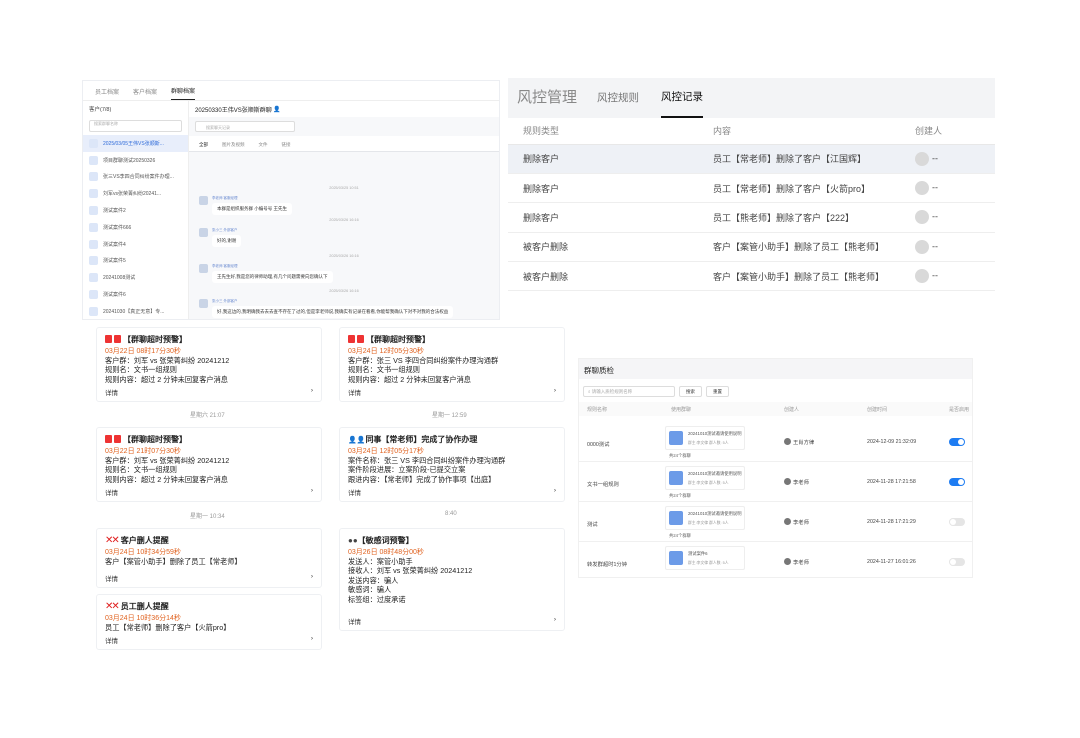  Describe the element at coordinates (344, 220) in the screenshot. I see `message-timestamp: 2025/03/26 16:16` at that location.